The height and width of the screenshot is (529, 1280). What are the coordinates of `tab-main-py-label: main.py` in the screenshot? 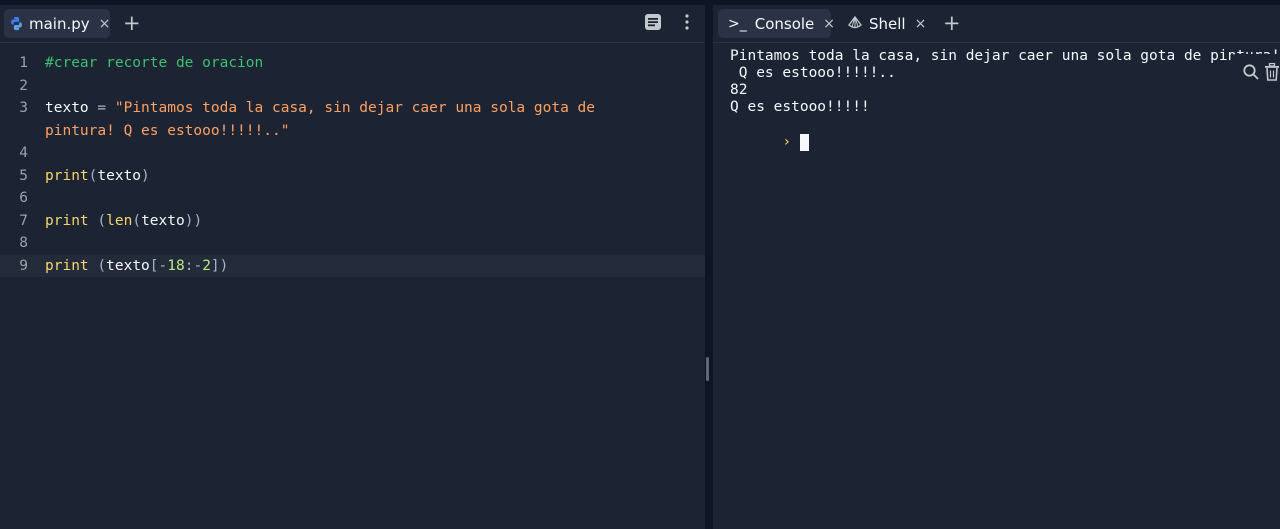 It's located at (59, 23).